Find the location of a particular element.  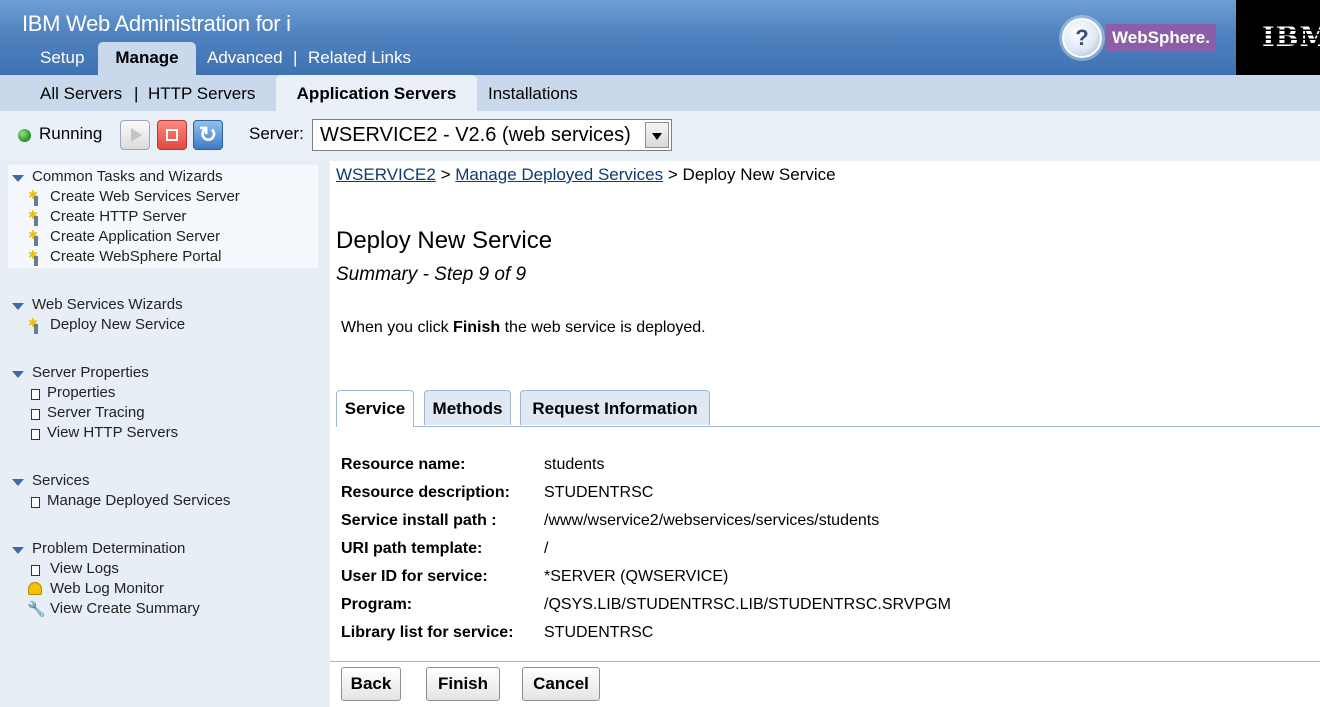

prop-label: Service install path : is located at coordinates (419, 520).